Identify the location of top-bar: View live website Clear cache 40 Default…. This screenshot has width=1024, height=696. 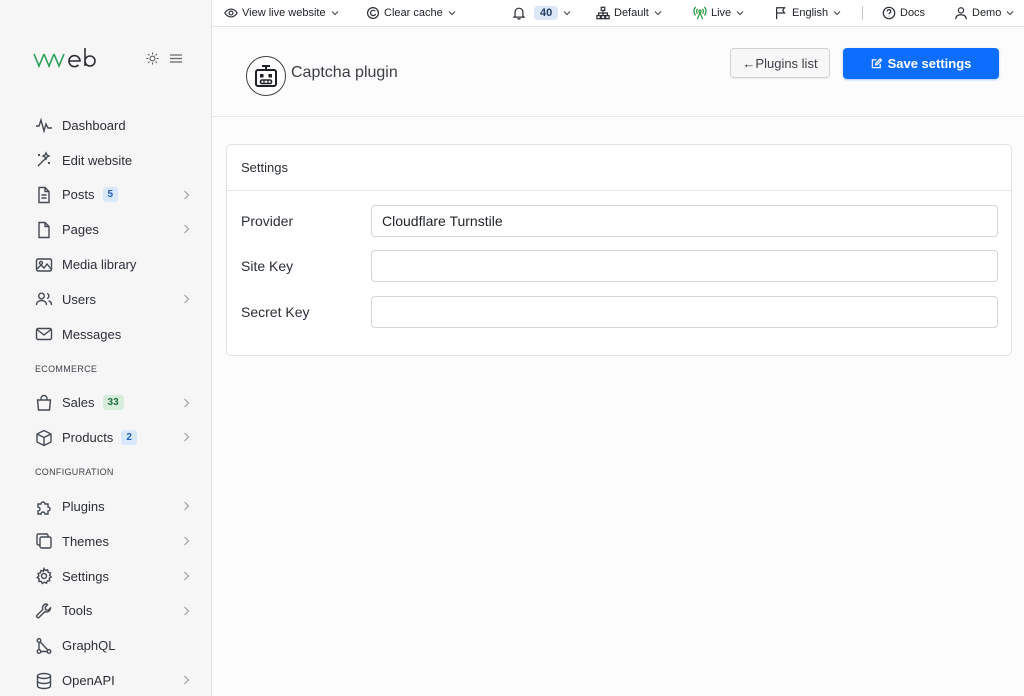
(618, 13).